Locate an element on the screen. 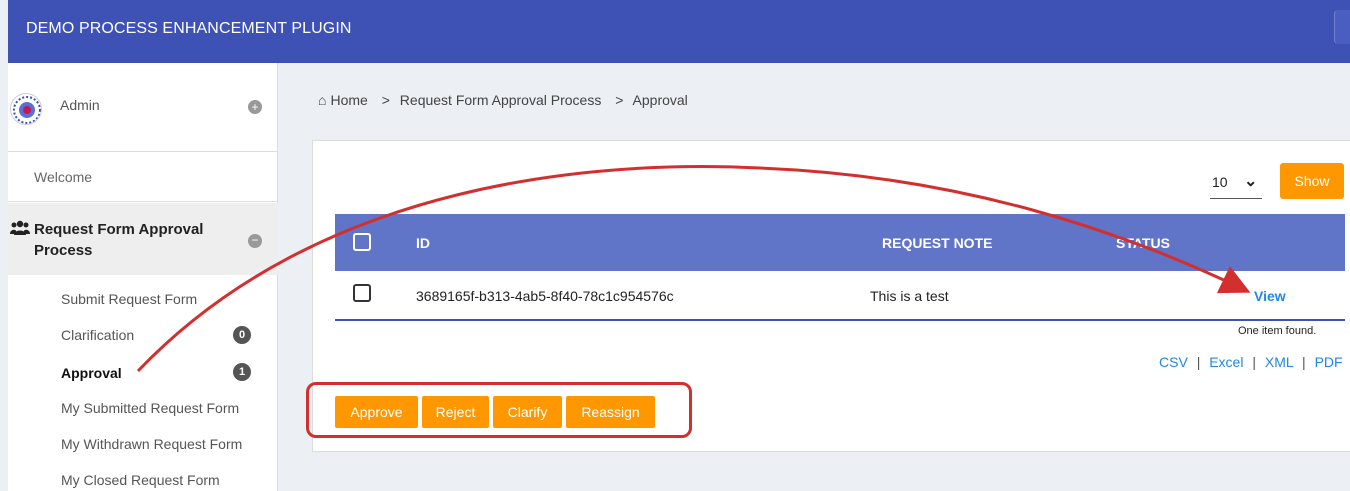  approval-count-badge: 1 is located at coordinates (242, 372).